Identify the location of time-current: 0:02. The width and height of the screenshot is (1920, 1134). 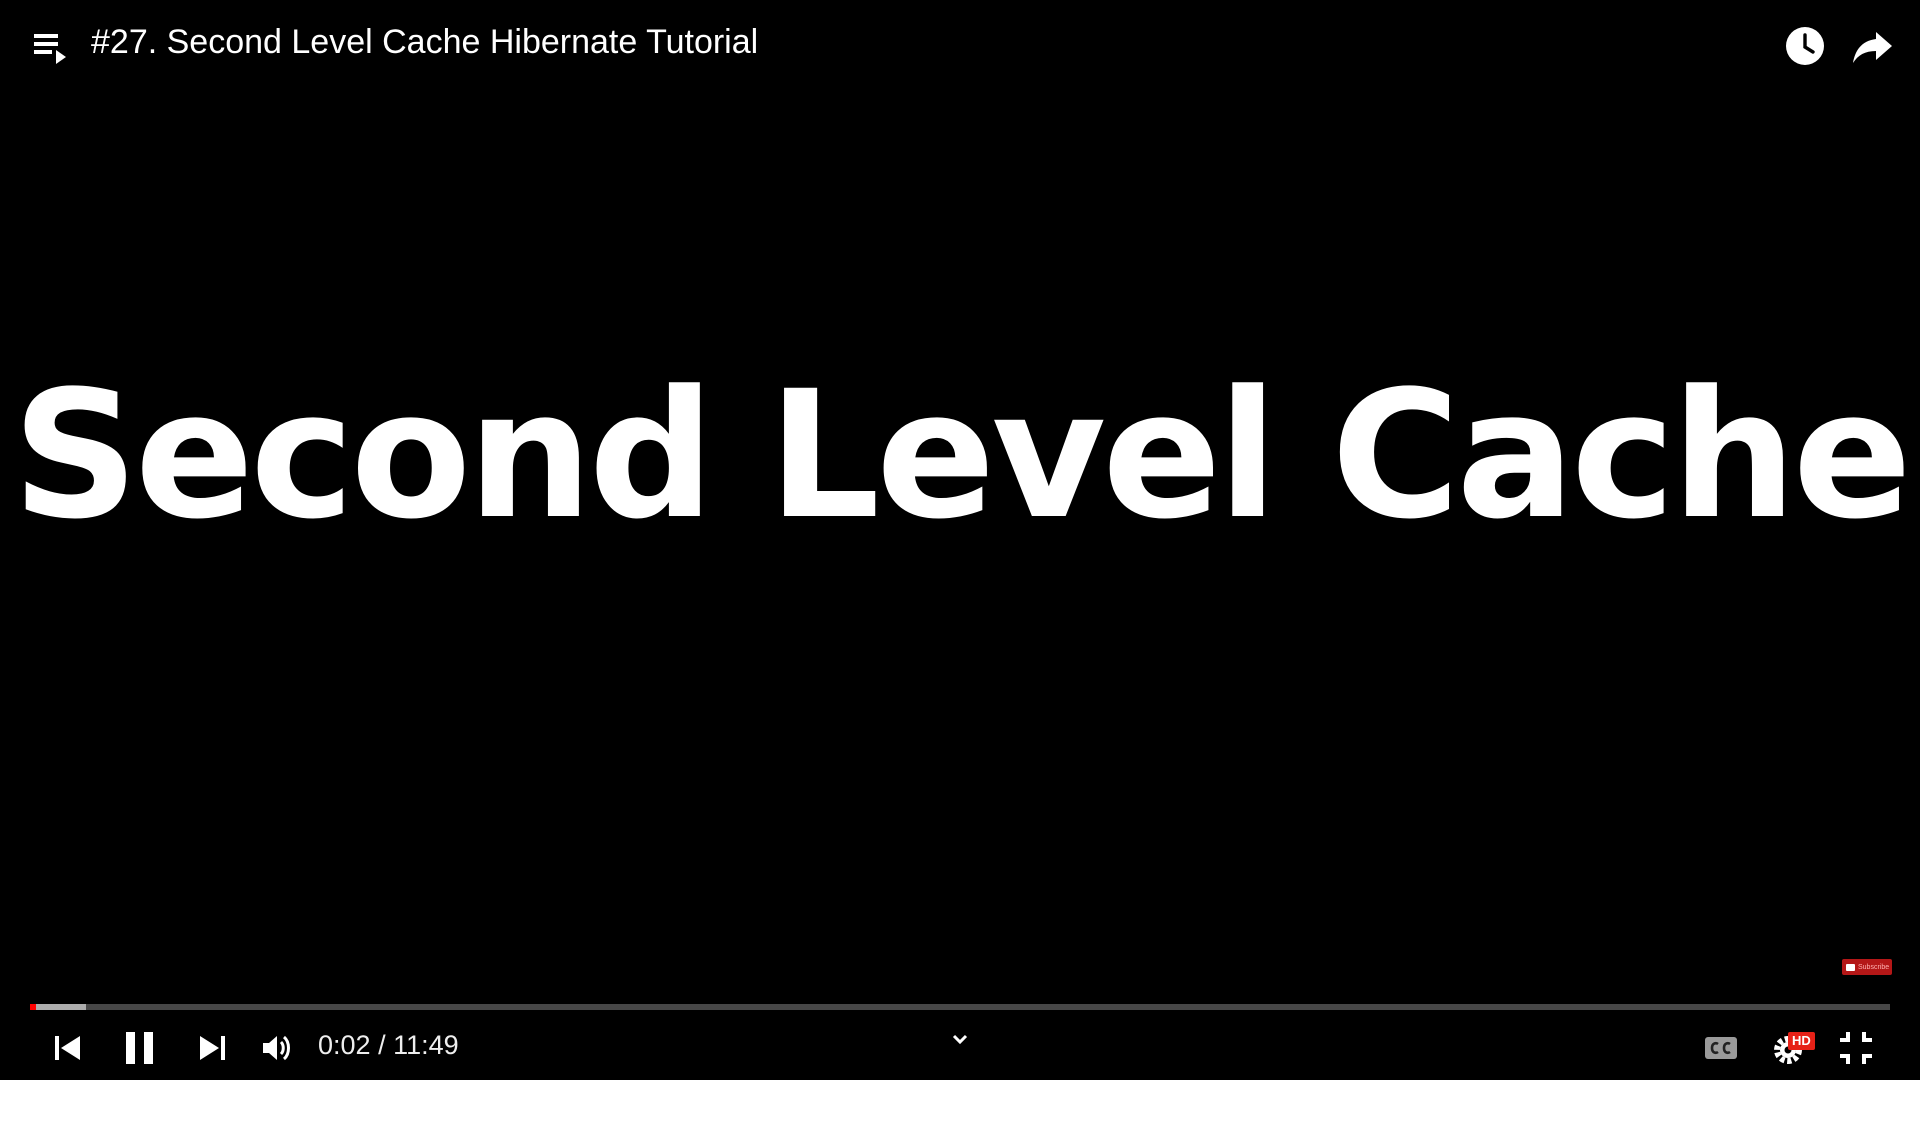
(344, 1045).